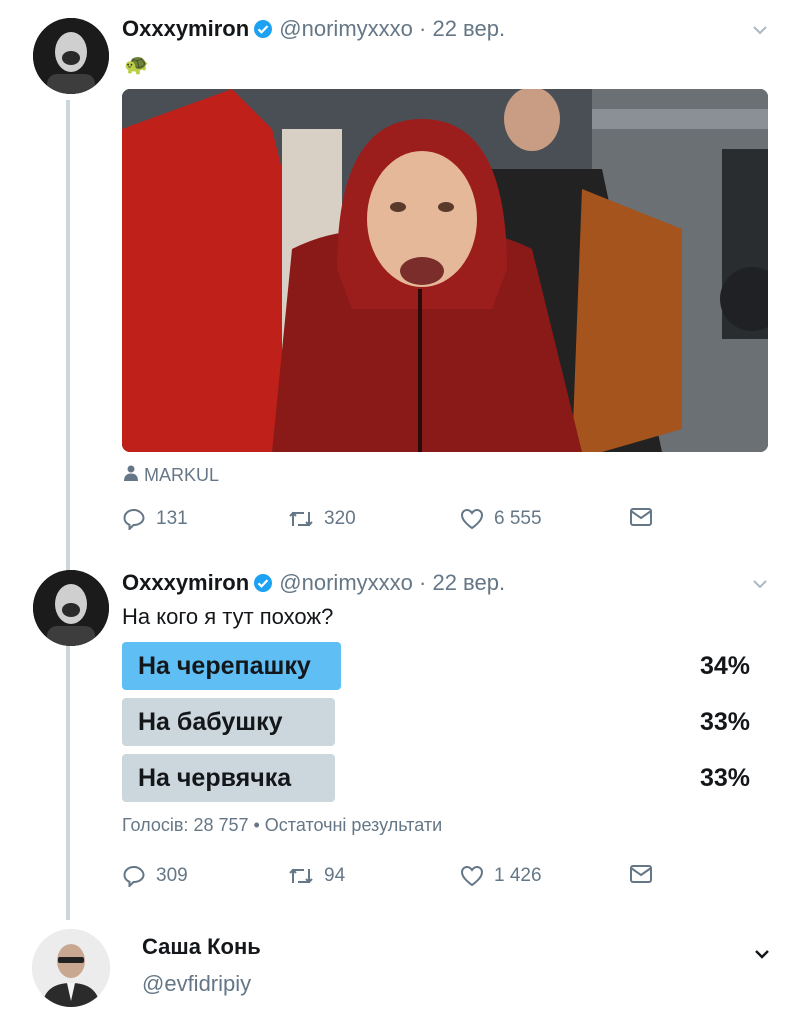 This screenshot has height=1013, width=800. What do you see at coordinates (131, 475) in the screenshot?
I see `person-icon` at bounding box center [131, 475].